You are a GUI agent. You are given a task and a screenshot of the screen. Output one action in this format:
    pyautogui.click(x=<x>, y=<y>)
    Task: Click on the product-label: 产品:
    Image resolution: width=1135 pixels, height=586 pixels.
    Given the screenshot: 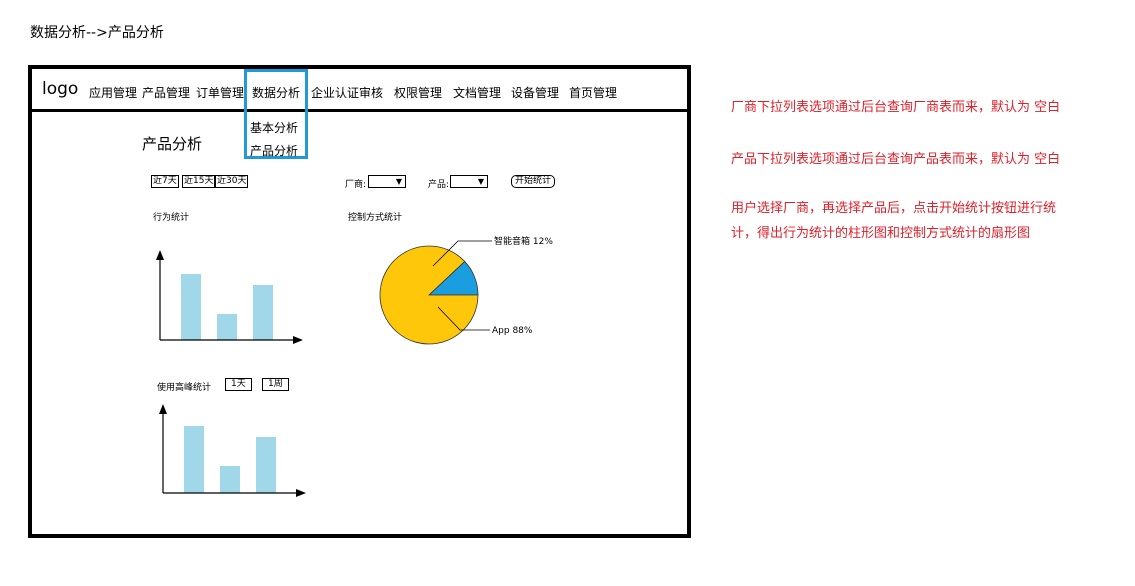 What is the action you would take?
    pyautogui.click(x=439, y=185)
    